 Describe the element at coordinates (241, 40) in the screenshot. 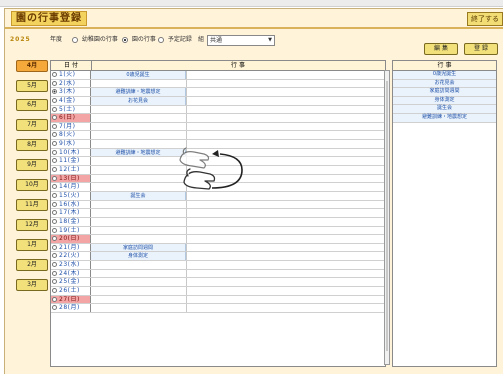

I see `group-select: 共通 ▼` at that location.